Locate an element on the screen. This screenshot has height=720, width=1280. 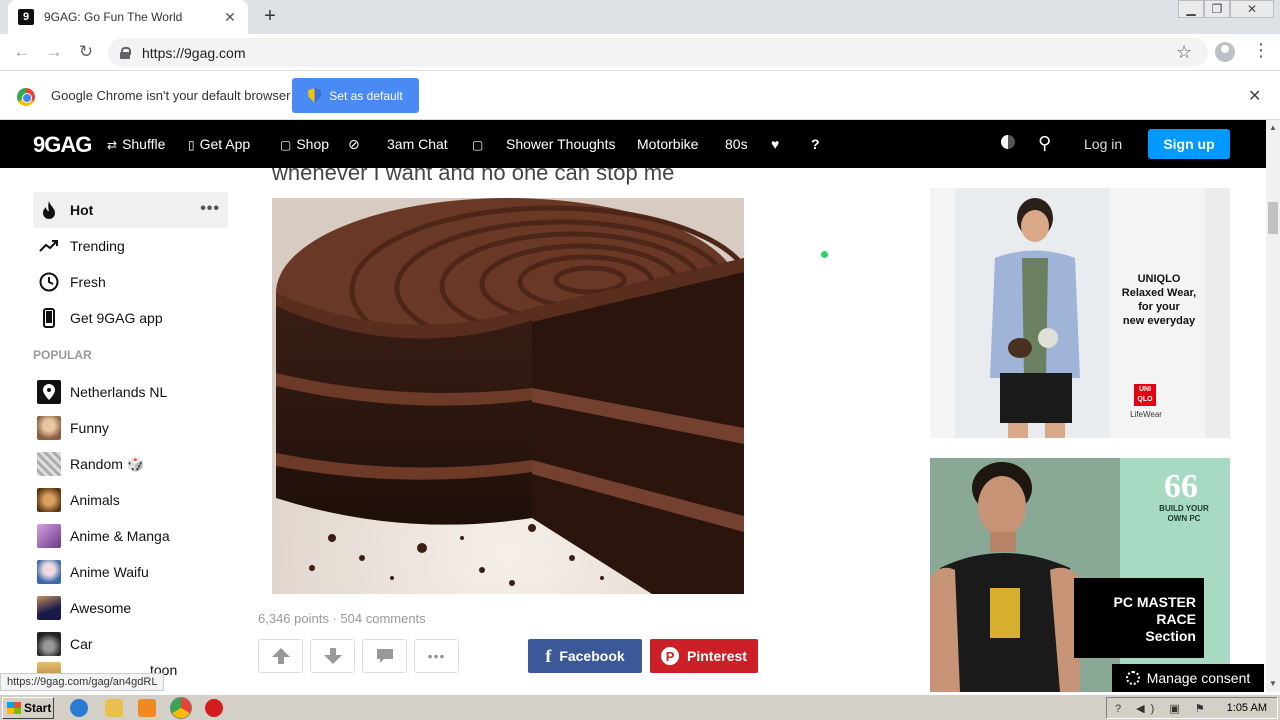
nav-get-app-label: Get App is located at coordinates (225, 144).